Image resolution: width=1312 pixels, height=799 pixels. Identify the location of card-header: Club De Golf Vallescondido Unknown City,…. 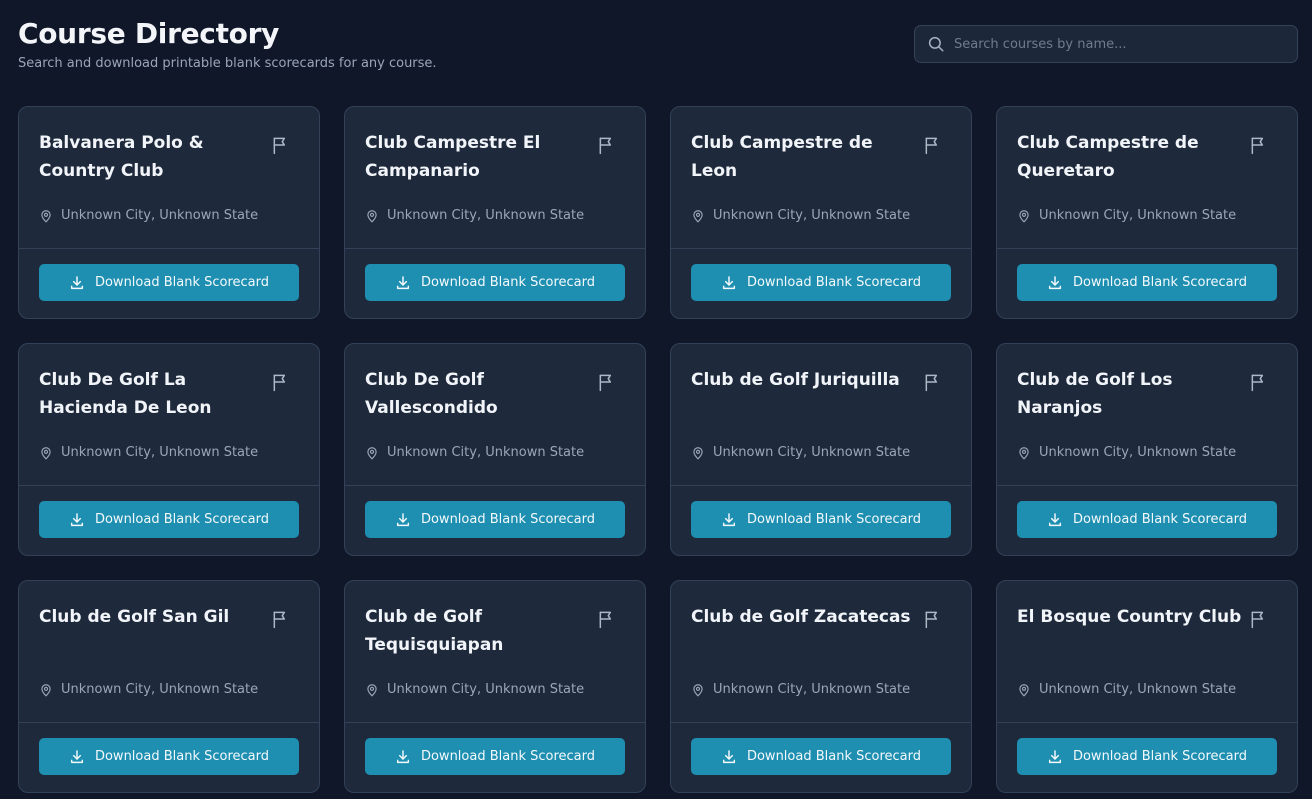
(495, 414).